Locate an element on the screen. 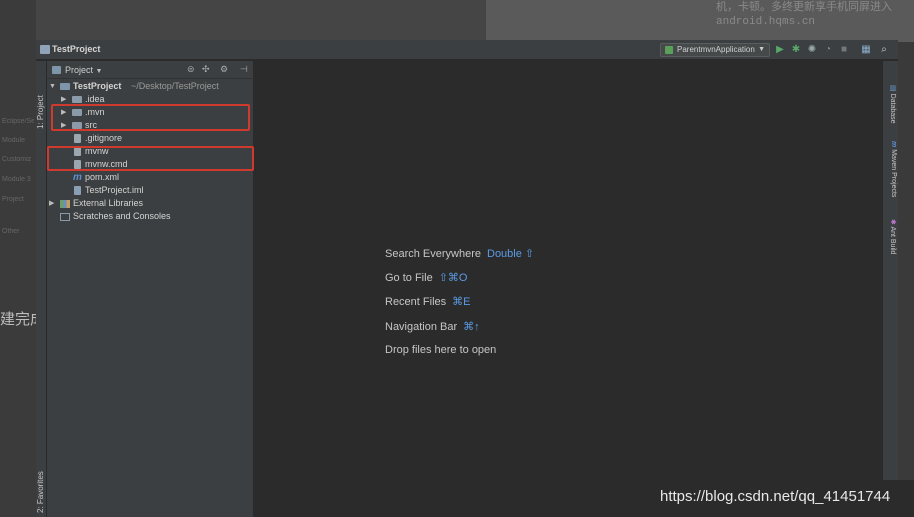 Image resolution: width=914 pixels, height=517 pixels. tree-item-label: TestProject is located at coordinates (97, 86).